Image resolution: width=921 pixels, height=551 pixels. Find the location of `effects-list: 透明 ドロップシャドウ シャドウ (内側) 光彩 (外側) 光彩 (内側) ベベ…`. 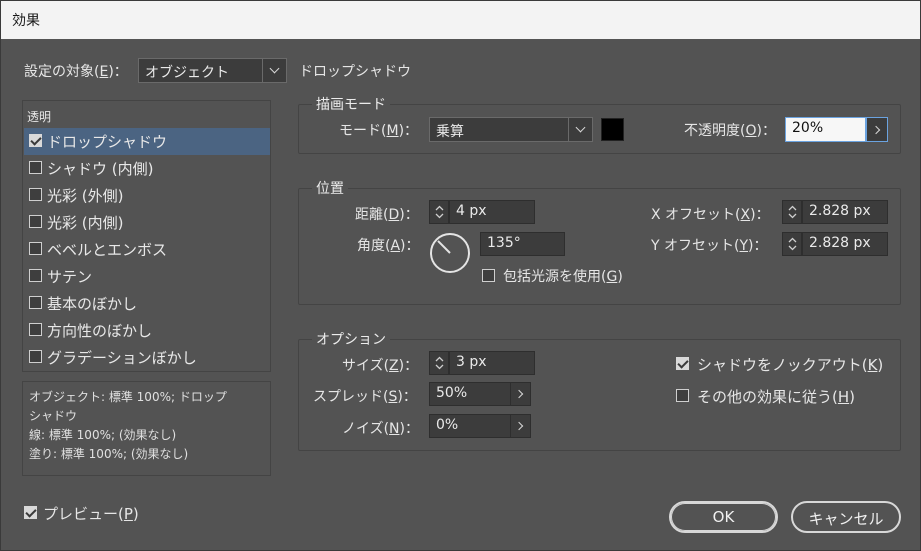

effects-list: 透明 ドロップシャドウ シャドウ (内側) 光彩 (外側) 光彩 (内側) ベベ… is located at coordinates (146, 236).